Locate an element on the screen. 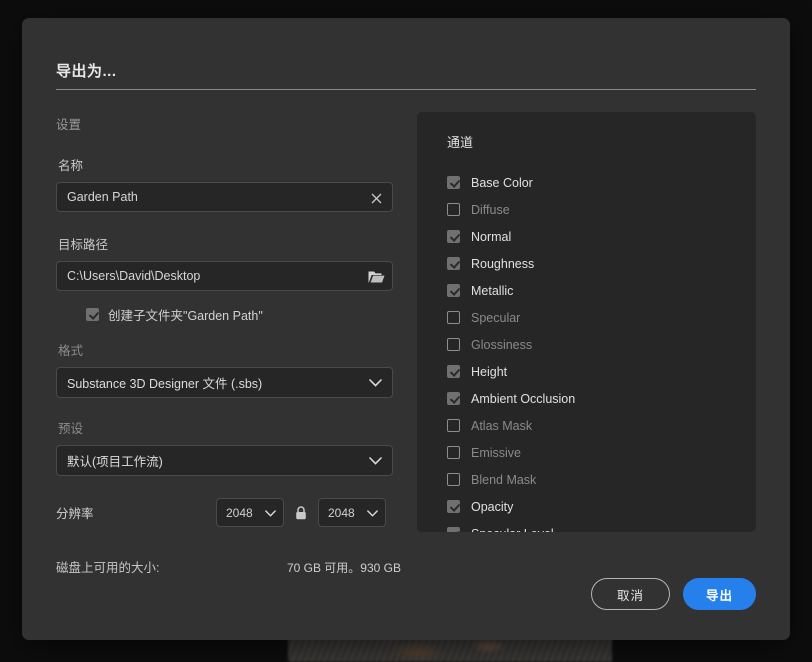  format-value: Substance 3D Designer 文件 (.sbs) is located at coordinates (165, 384).